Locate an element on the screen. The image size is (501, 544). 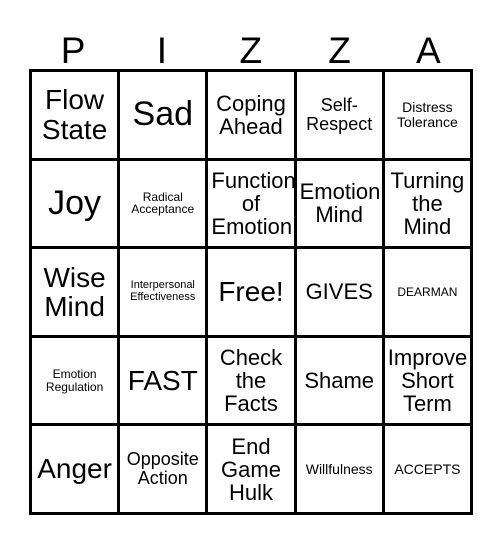
bingo-cell: End Game Hulk is located at coordinates (252, 470).